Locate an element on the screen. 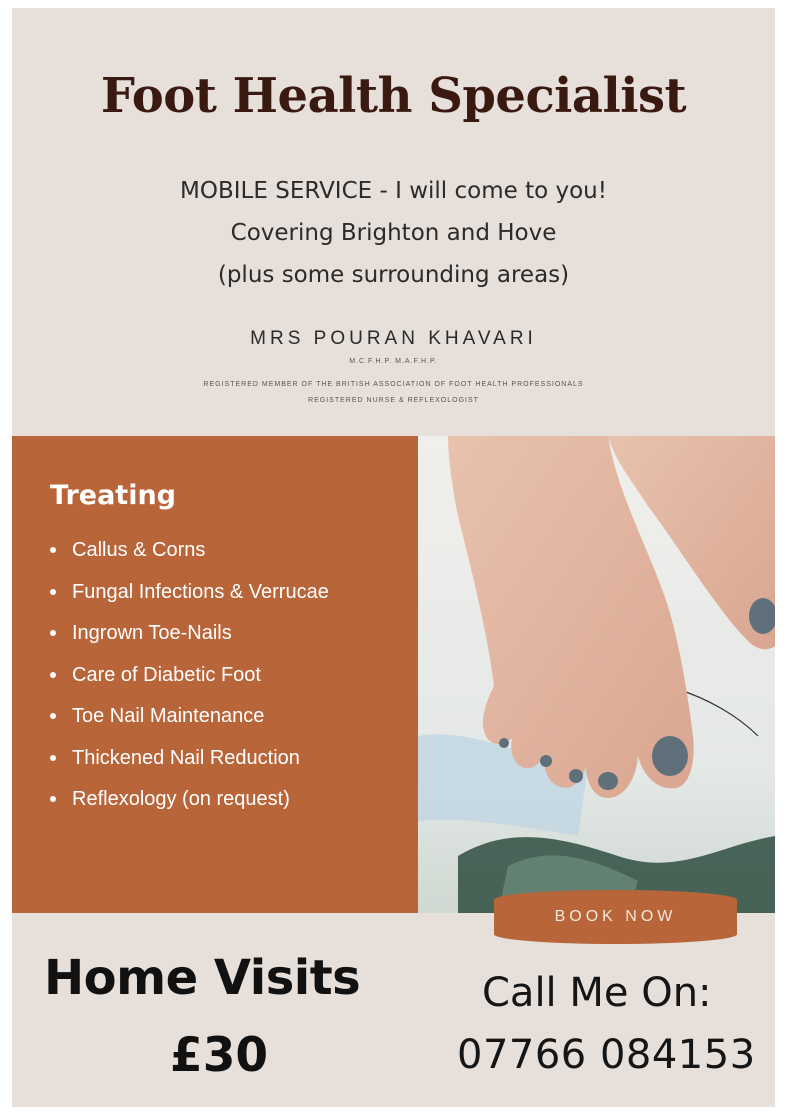 The width and height of the screenshot is (787, 1113). treatment-item: Callus & Corns is located at coordinates (188, 556).